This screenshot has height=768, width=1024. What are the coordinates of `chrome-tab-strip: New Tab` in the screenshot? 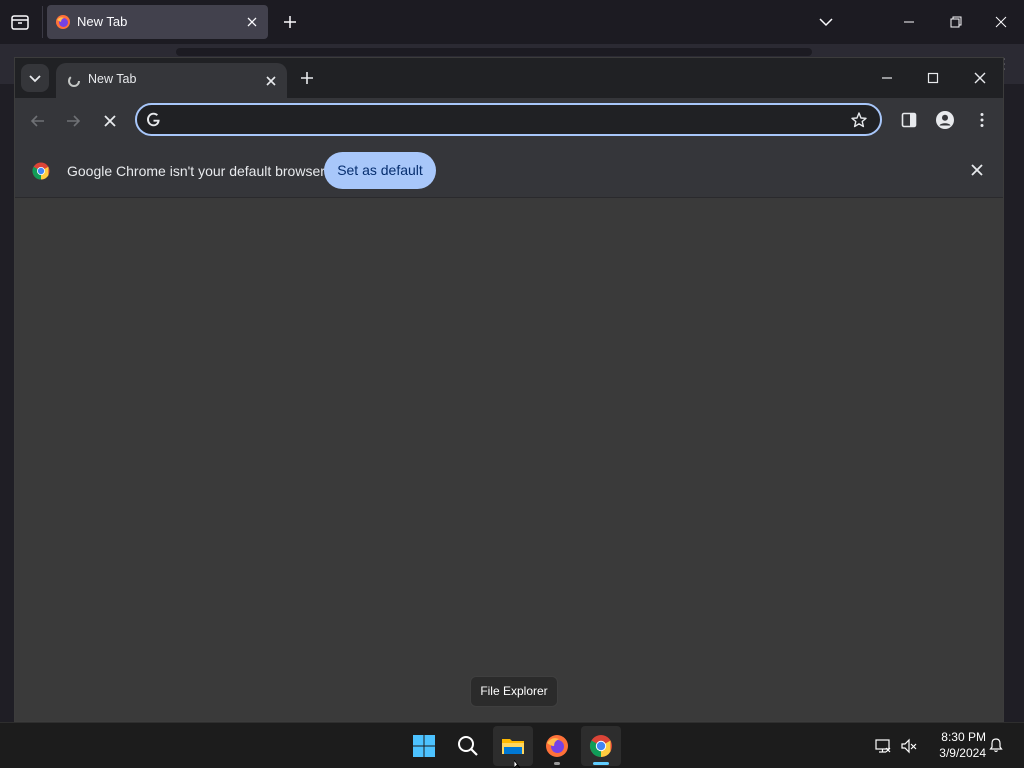 It's located at (509, 78).